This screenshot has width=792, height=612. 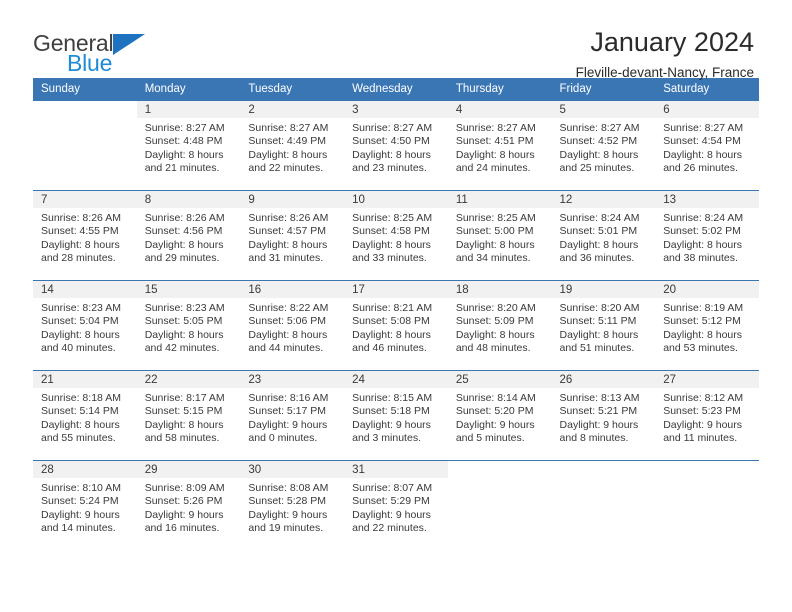 What do you see at coordinates (85, 89) in the screenshot?
I see `weekday-header-sunday: Sunday` at bounding box center [85, 89].